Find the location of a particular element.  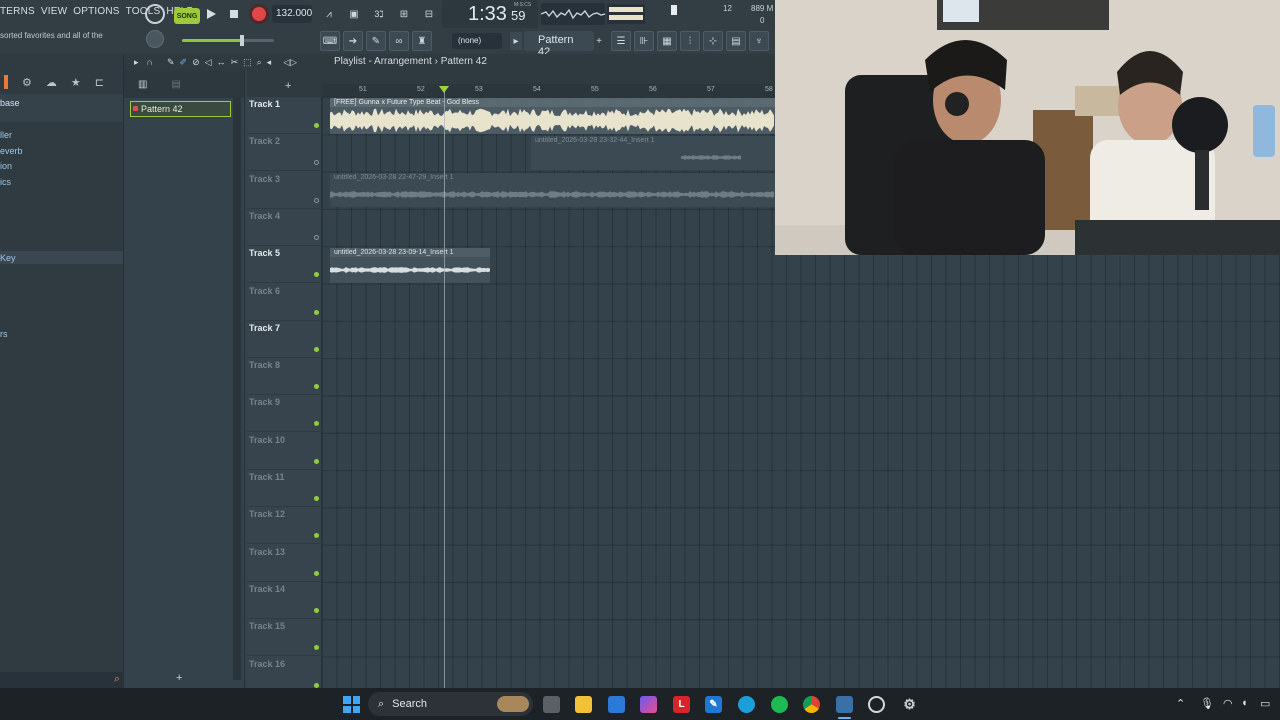

playlist-window-icon: ☰ is located at coordinates (621, 41).